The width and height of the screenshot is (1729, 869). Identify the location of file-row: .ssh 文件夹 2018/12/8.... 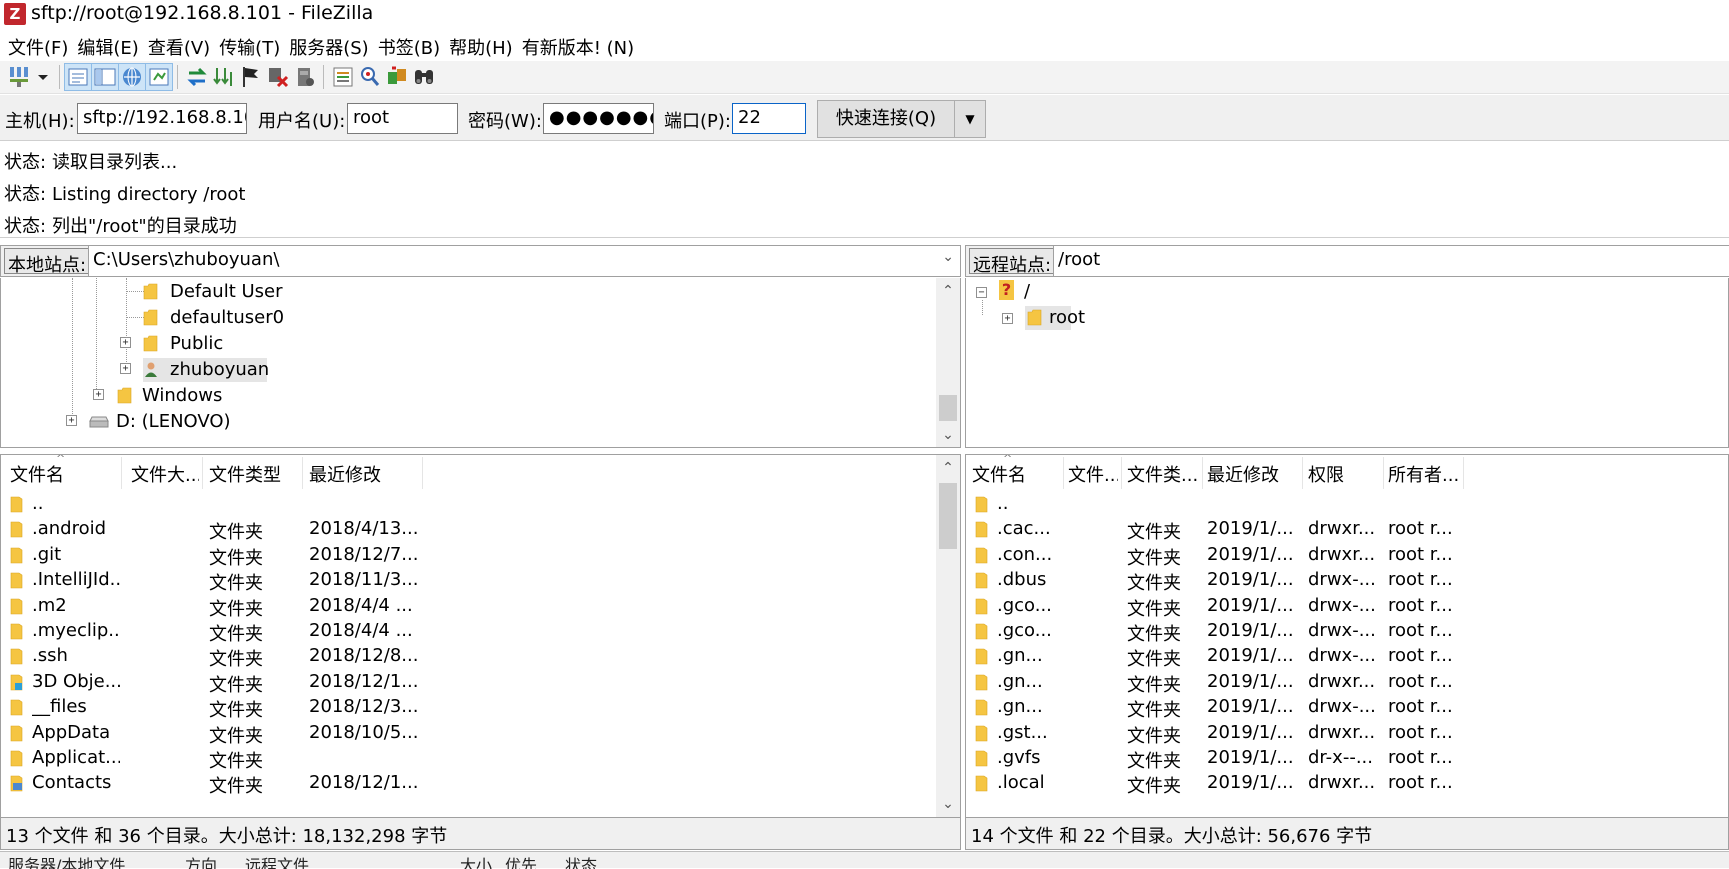
(480, 657).